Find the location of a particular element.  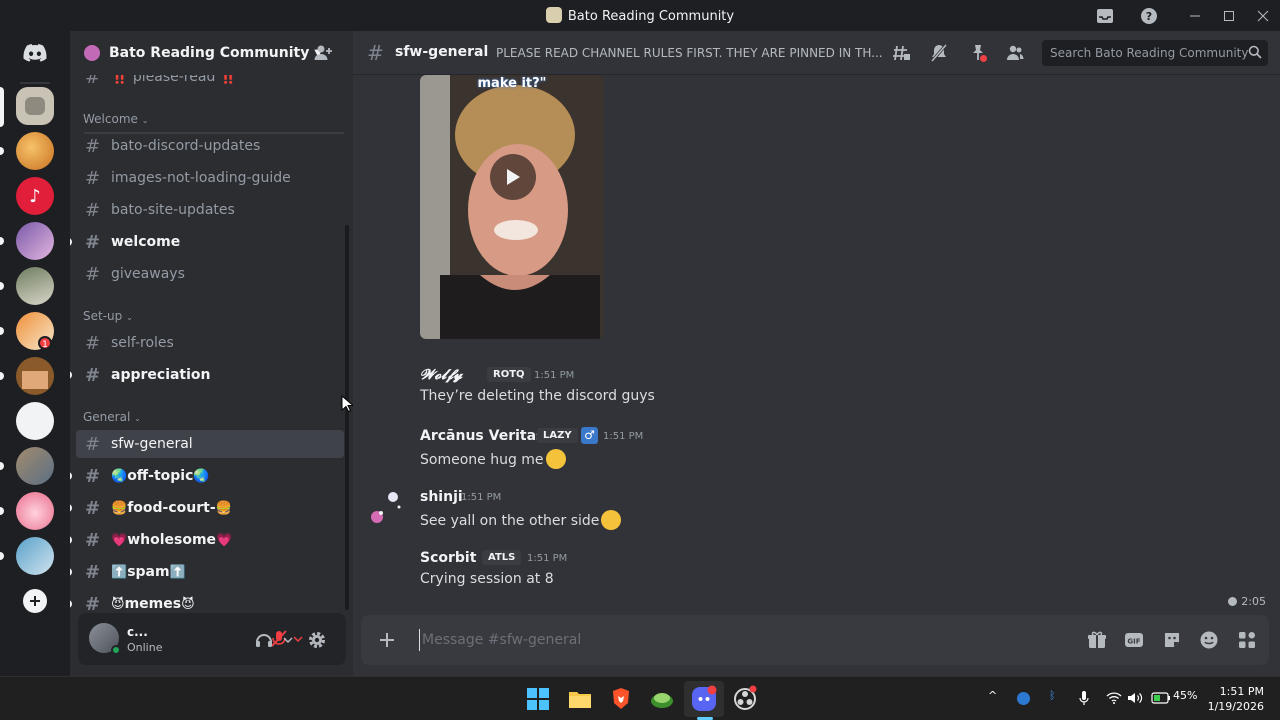

channel-scrollbar is located at coordinates (347, 417).